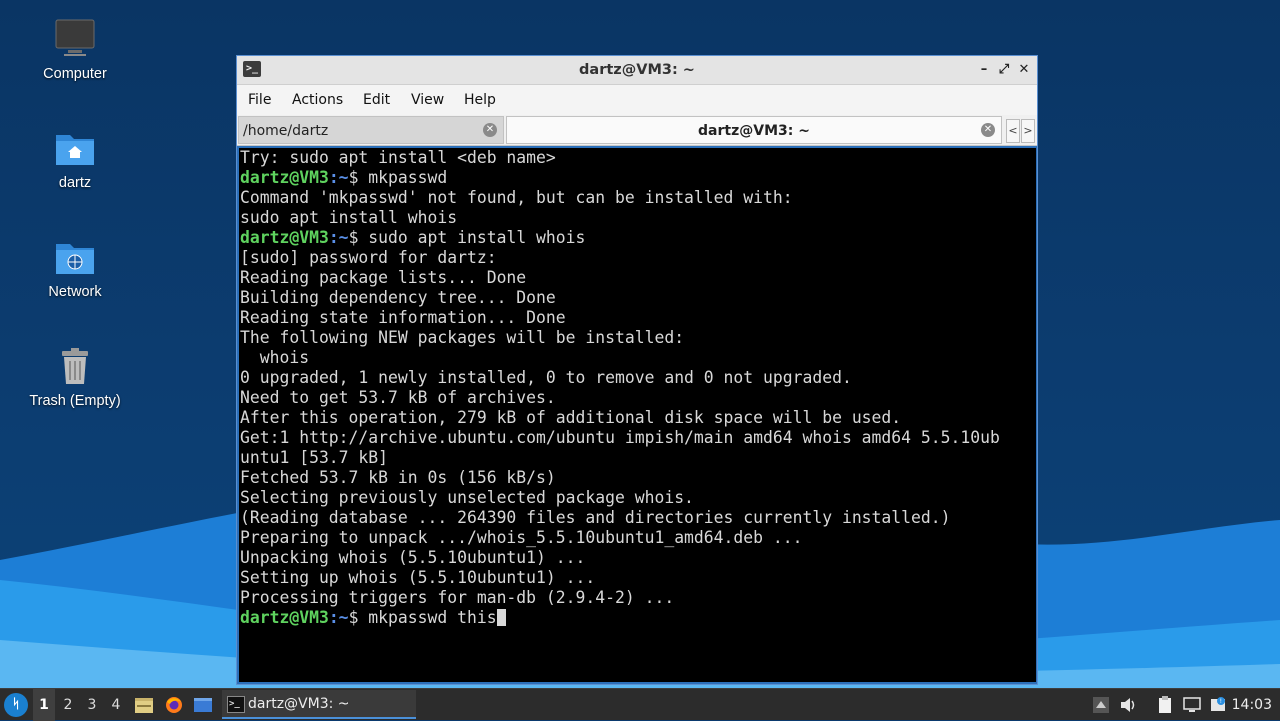 The width and height of the screenshot is (1280, 721). I want to click on command-text: sudo apt install whois, so click(472, 237).